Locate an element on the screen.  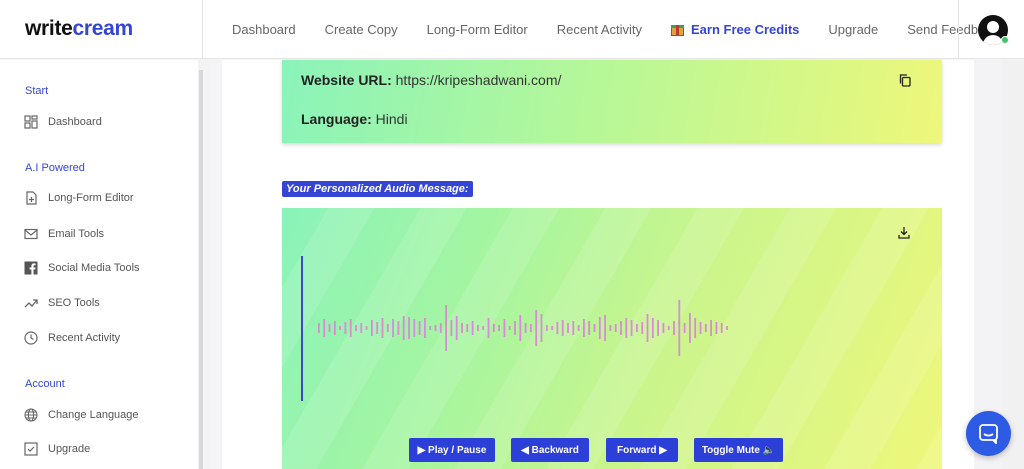
sidebar-item-social-media-tools: Social Media Tools is located at coordinates (82, 268).